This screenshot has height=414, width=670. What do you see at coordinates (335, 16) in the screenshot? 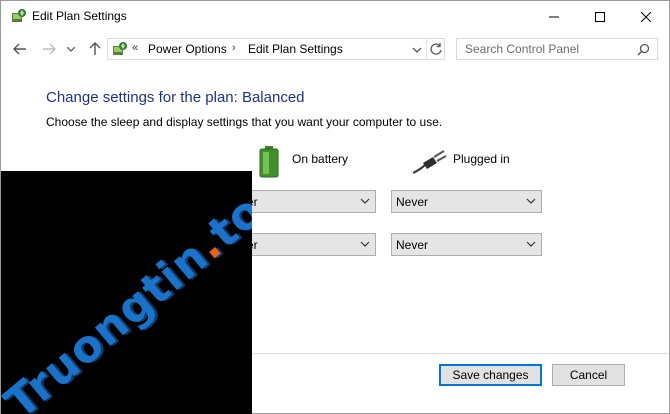
I see `title-bar: Edit Plan Settings` at bounding box center [335, 16].